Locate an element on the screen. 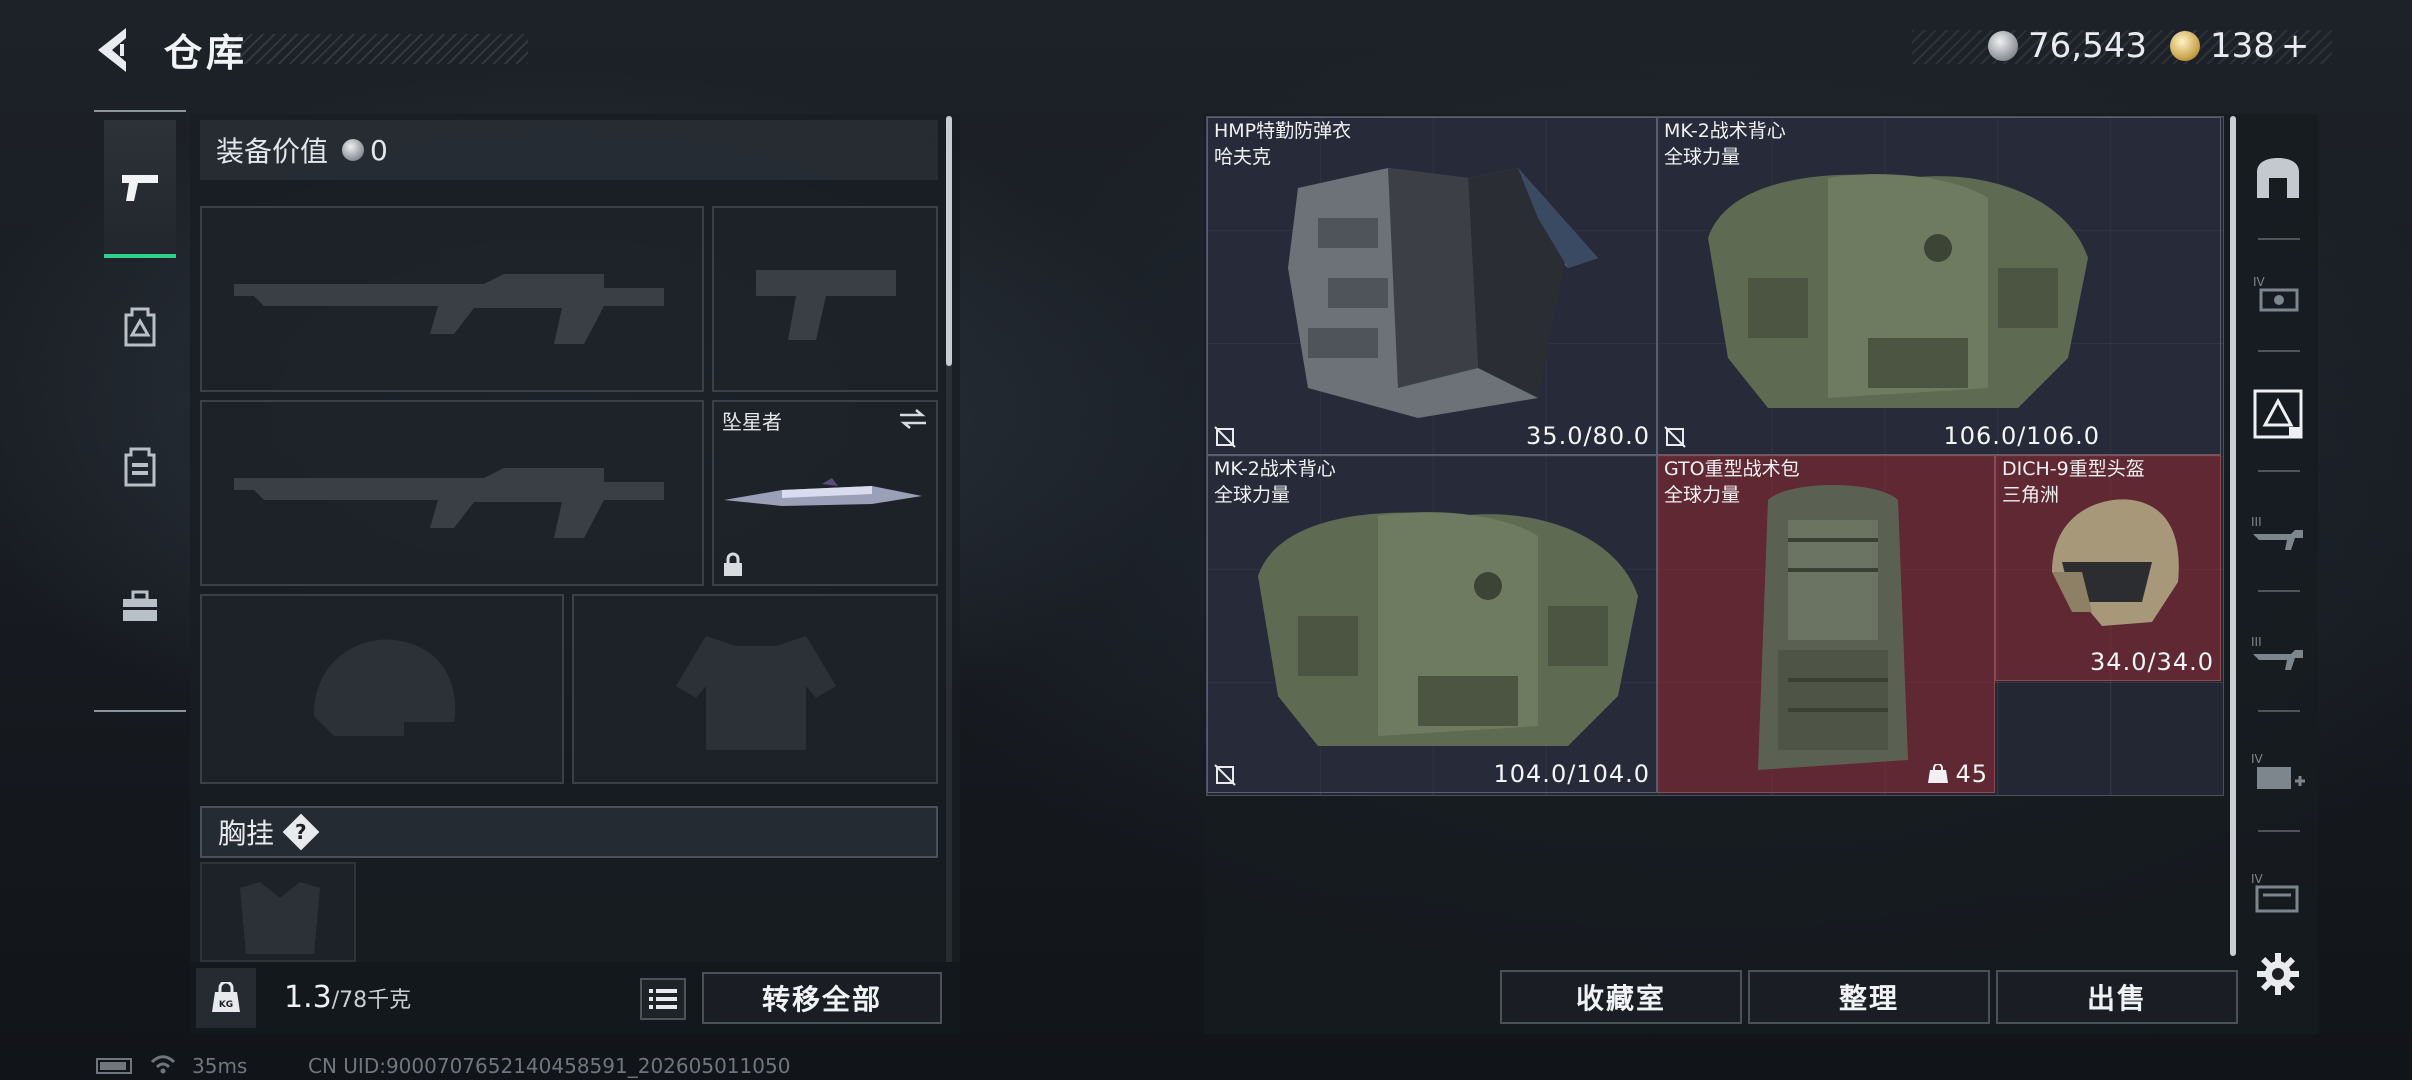 The width and height of the screenshot is (2412, 1080). item-name: GTO重型战术包 is located at coordinates (1732, 469).